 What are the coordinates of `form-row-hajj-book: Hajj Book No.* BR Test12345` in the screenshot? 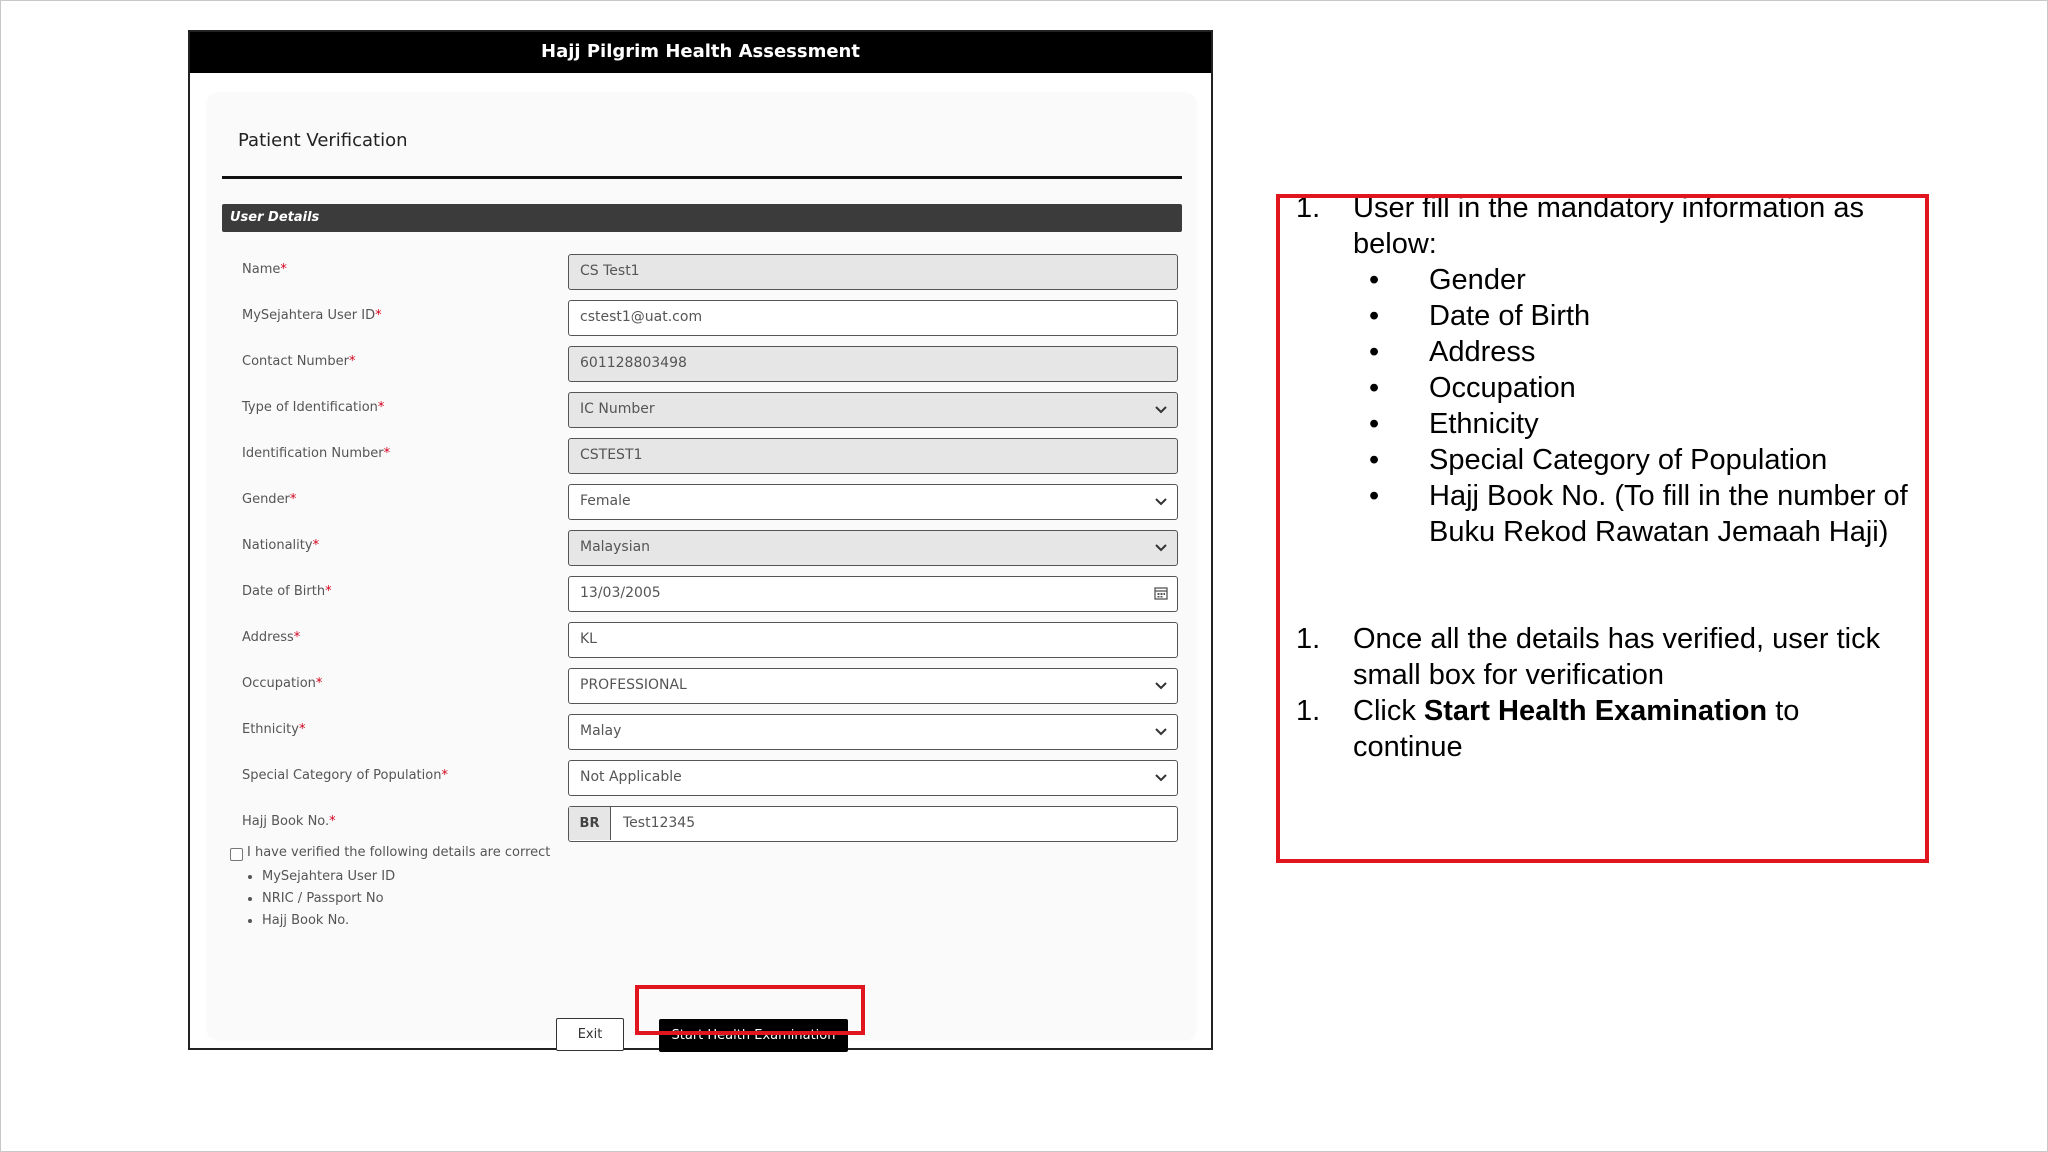 It's located at (702, 824).